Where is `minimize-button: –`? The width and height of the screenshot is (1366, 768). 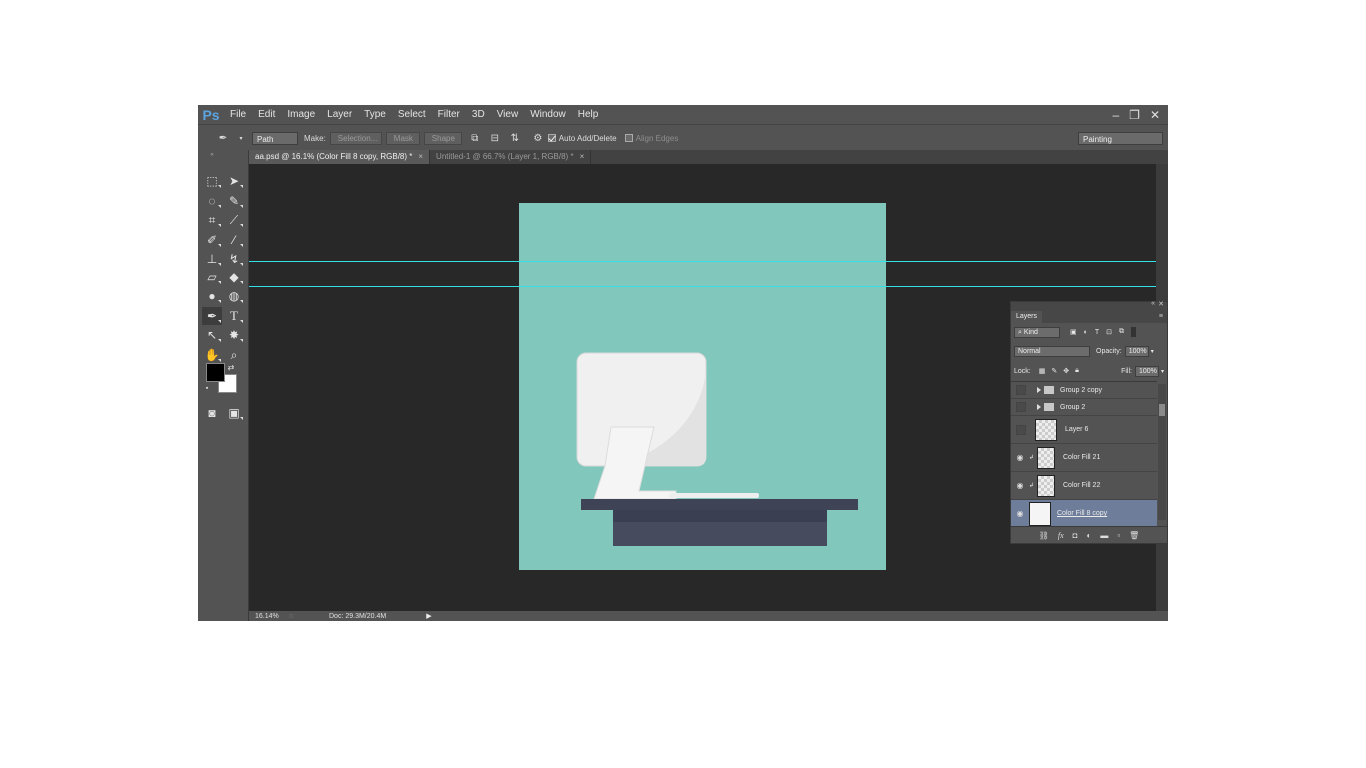 minimize-button: – is located at coordinates (1115, 115).